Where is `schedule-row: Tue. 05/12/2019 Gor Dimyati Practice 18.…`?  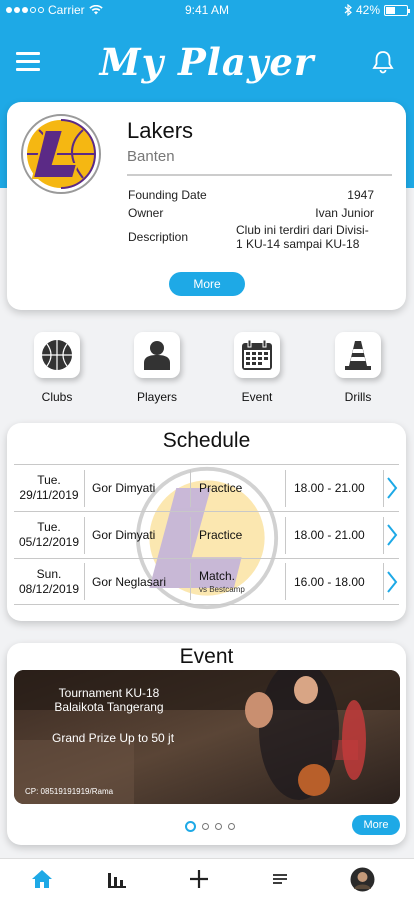 schedule-row: Tue. 05/12/2019 Gor Dimyati Practice 18.… is located at coordinates (206, 534).